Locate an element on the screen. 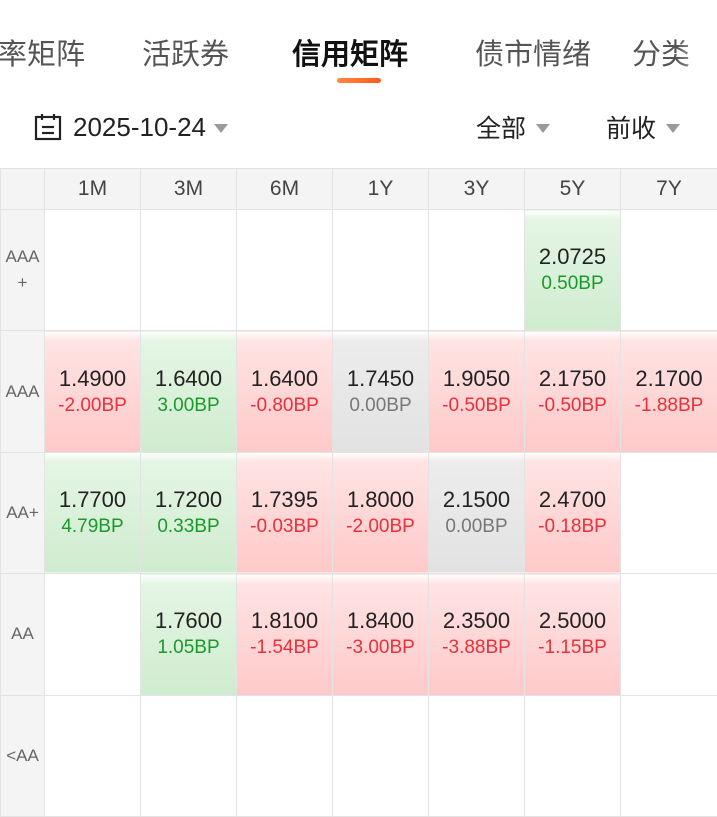 This screenshot has width=717, height=817. matrix-cell: 2.5000 -1.15BP is located at coordinates (572, 634).